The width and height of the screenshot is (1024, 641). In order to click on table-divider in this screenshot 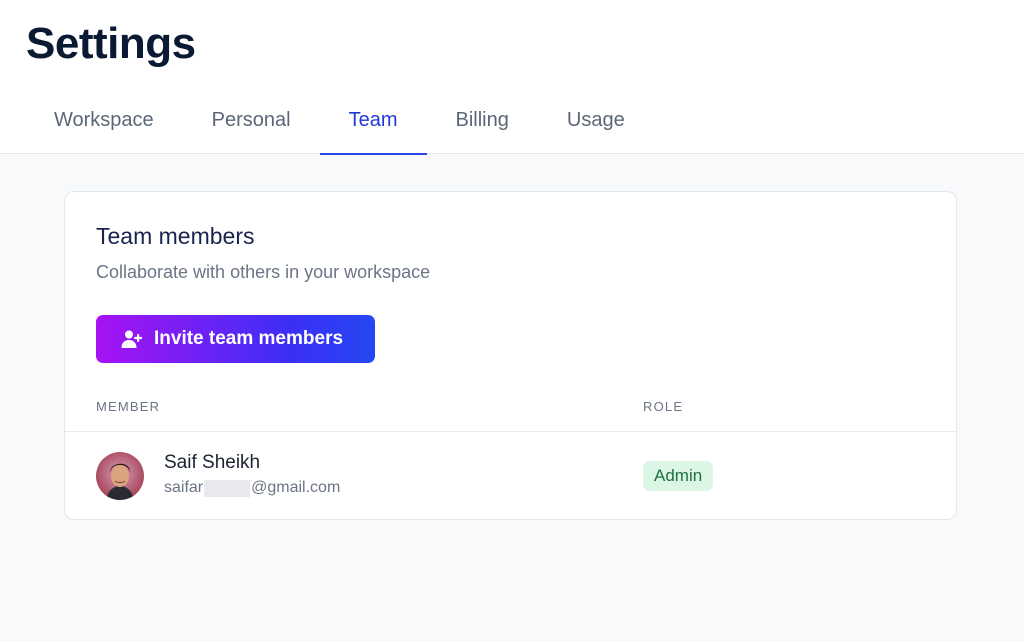, I will do `click(510, 431)`.